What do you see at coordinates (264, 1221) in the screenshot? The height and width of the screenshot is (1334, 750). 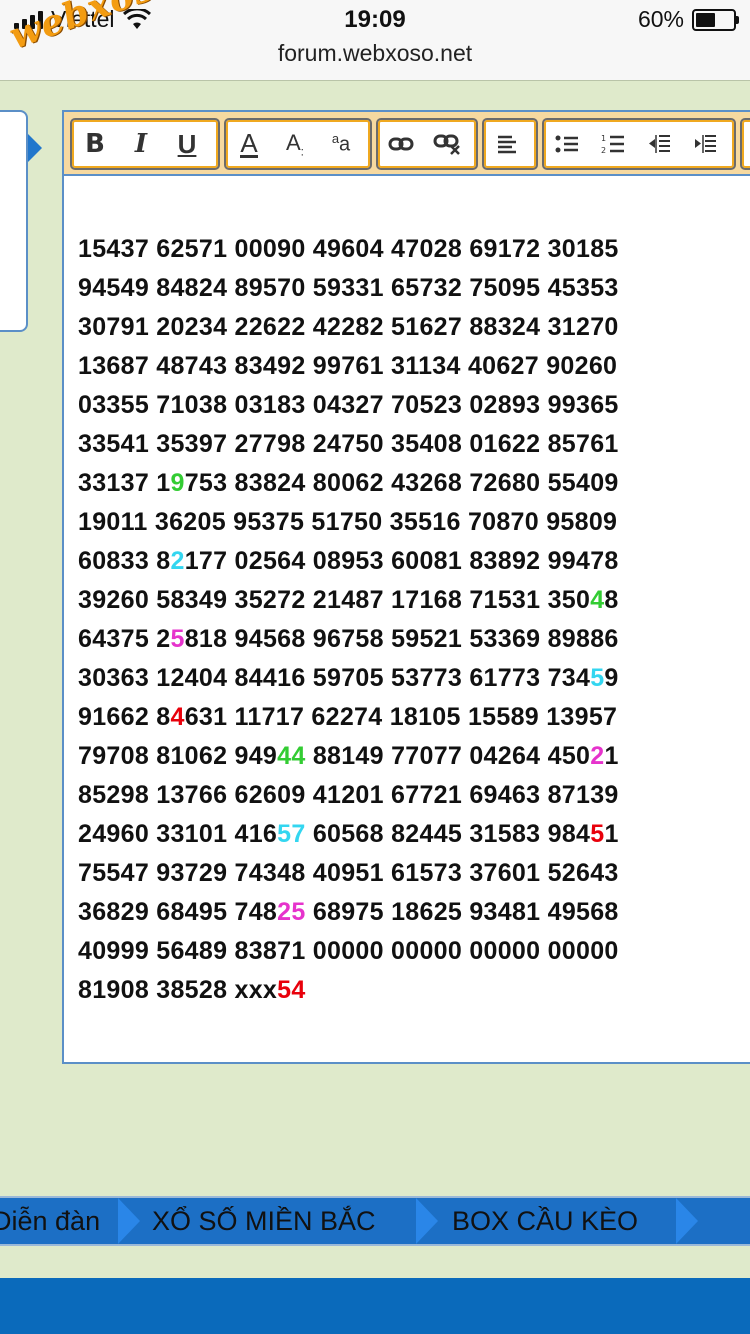 I see `nav-item-xo-so-mien-bac: XỔ SỐ MIỀN BẮC` at bounding box center [264, 1221].